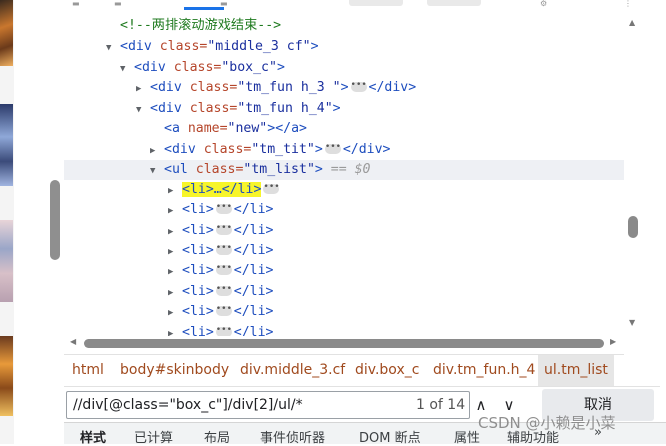 The height and width of the screenshot is (446, 666). What do you see at coordinates (247, 128) in the screenshot?
I see `attr-value: "new"` at bounding box center [247, 128].